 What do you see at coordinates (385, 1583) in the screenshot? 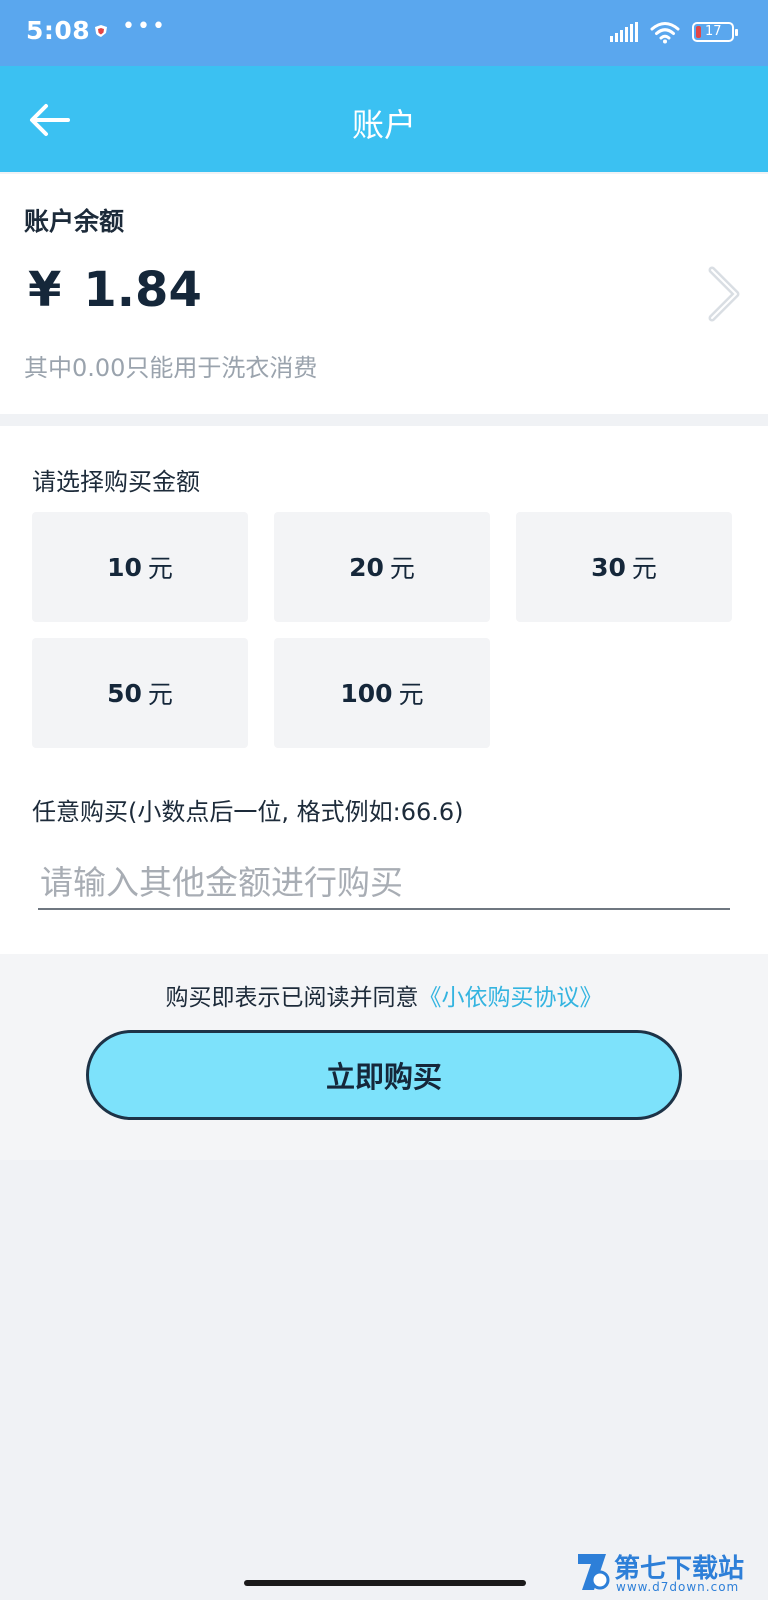
I see `home-indicator` at bounding box center [385, 1583].